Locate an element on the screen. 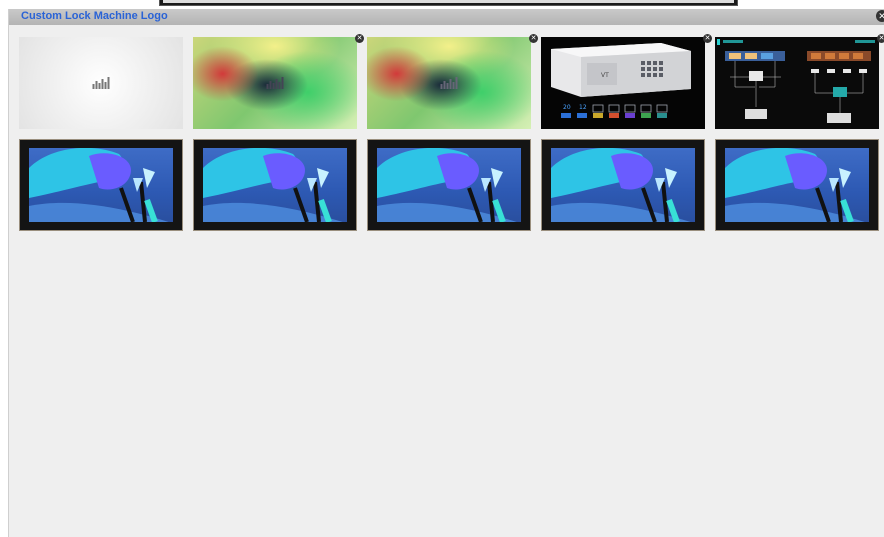 The image size is (884, 537). logo-thumbnail-4: VT 20 12 is located at coordinates (623, 83).